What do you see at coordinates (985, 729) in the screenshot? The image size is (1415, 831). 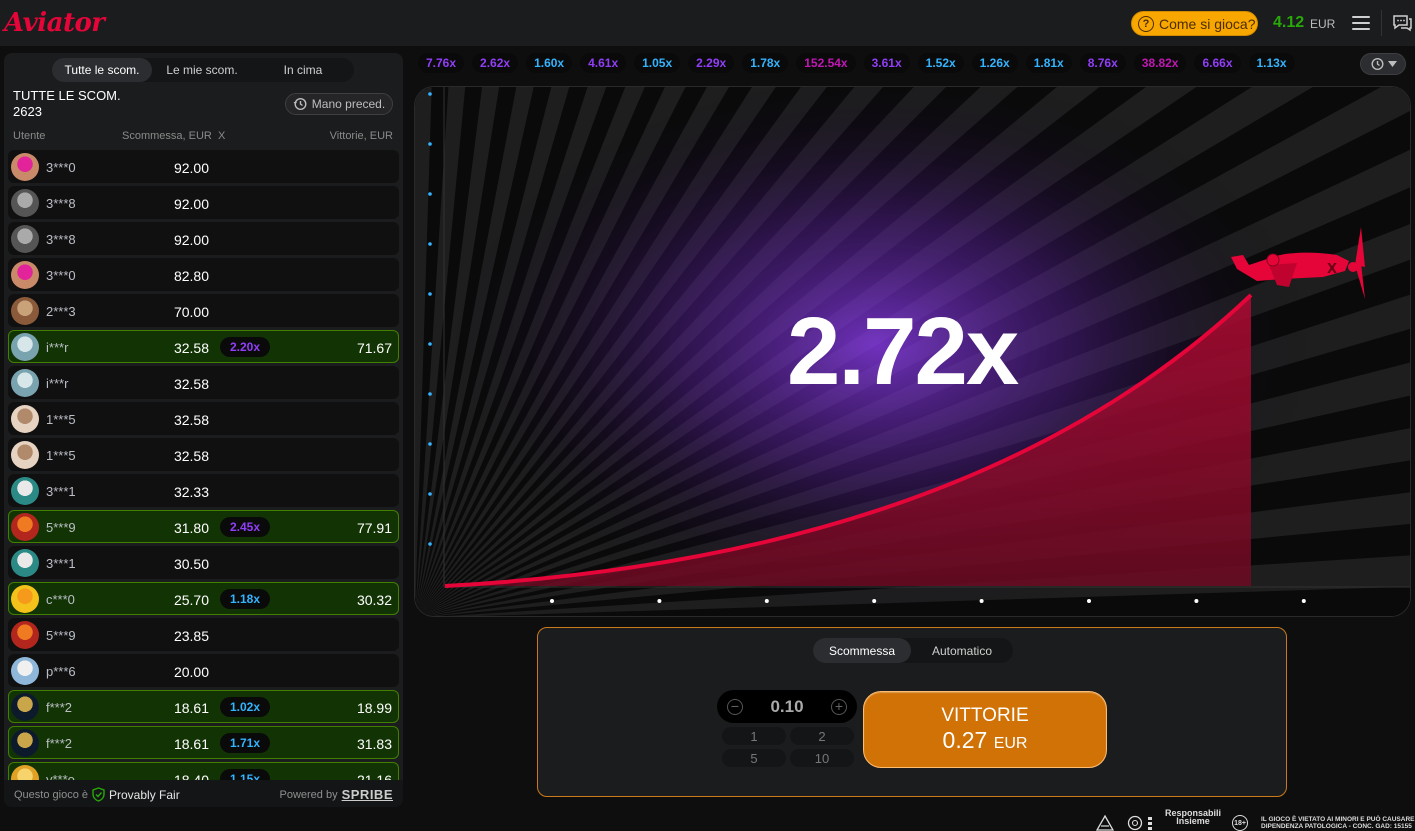 I see `cashout-button: VITTORIE 0.27 EUR` at bounding box center [985, 729].